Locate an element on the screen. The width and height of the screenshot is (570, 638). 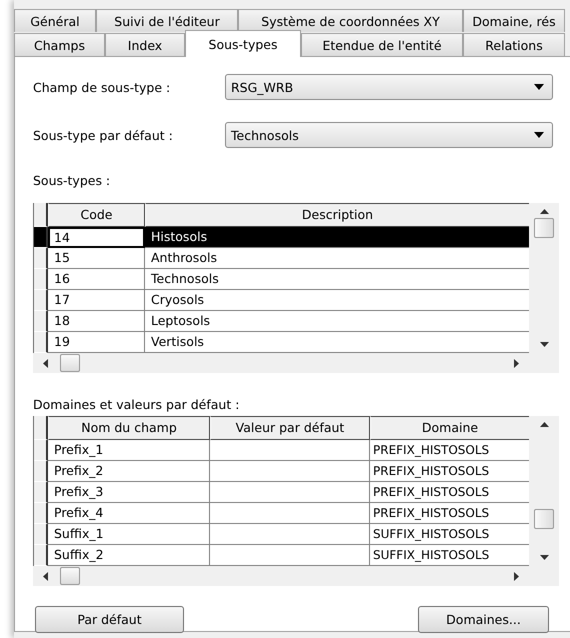
tab: Etendue de l'entité is located at coordinates (382, 44).